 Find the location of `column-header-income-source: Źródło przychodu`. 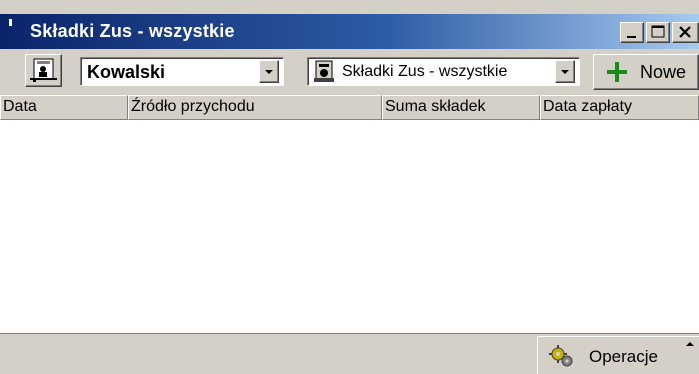

column-header-income-source: Źródło przychodu is located at coordinates (255, 107).